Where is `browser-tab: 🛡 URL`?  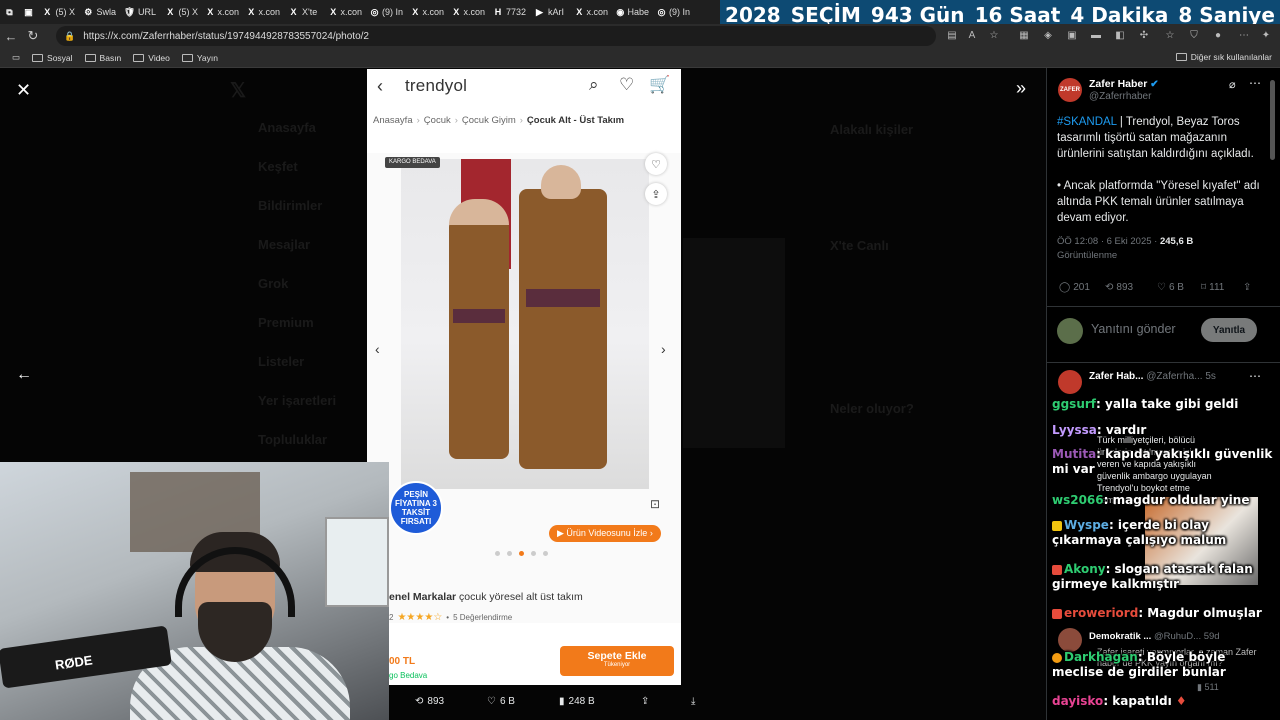
browser-tab: 🛡 URL is located at coordinates (140, 12).